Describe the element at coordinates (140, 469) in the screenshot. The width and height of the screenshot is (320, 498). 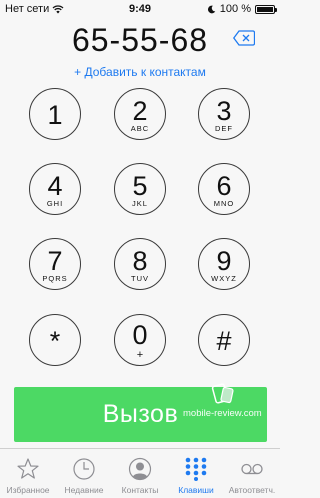
I see `person-icon` at that location.